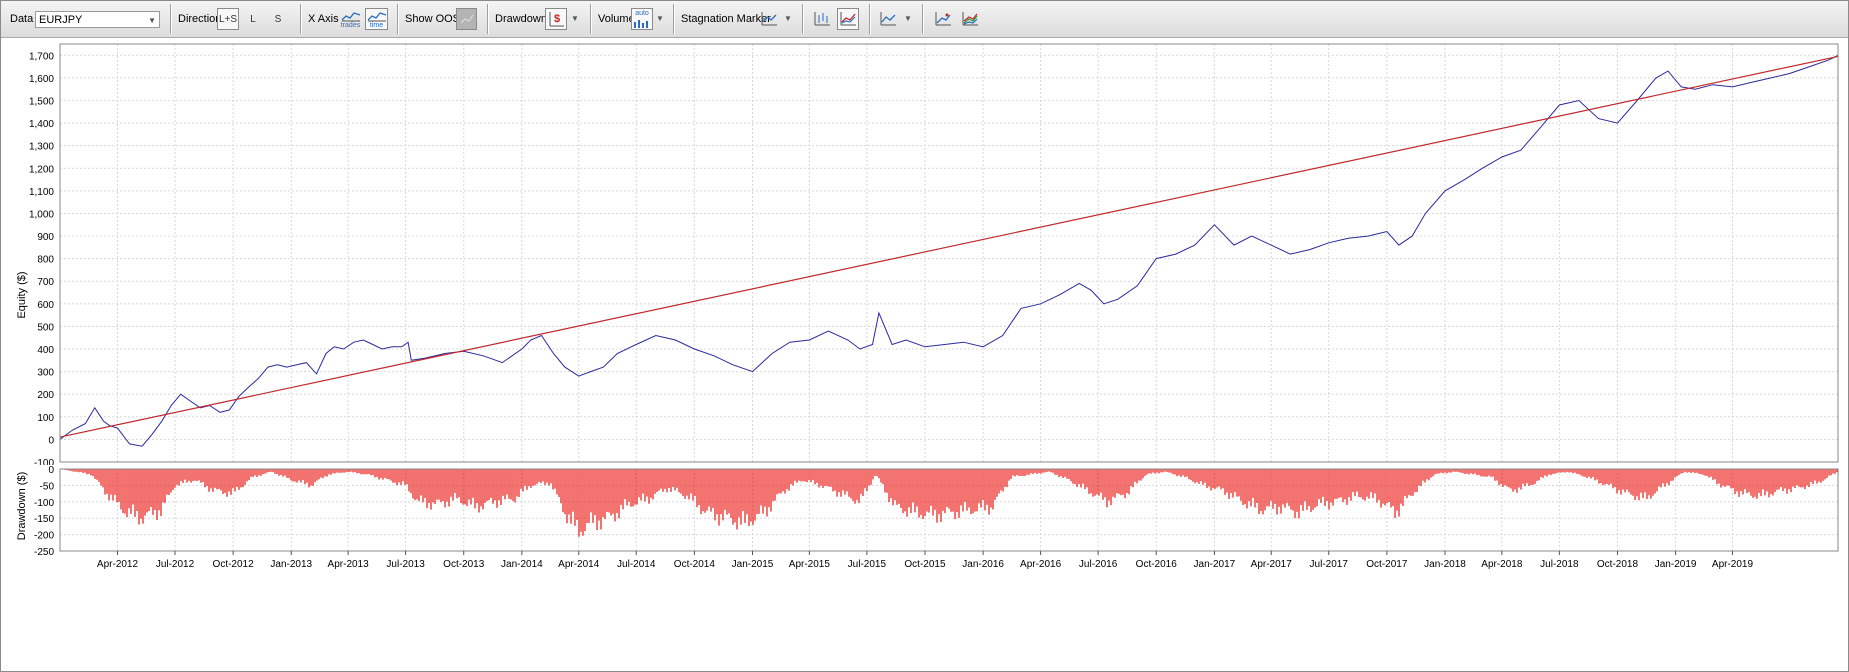 This screenshot has height=672, width=1849. What do you see at coordinates (1098, 564) in the screenshot?
I see `x-tick-label: Jul-2016` at bounding box center [1098, 564].